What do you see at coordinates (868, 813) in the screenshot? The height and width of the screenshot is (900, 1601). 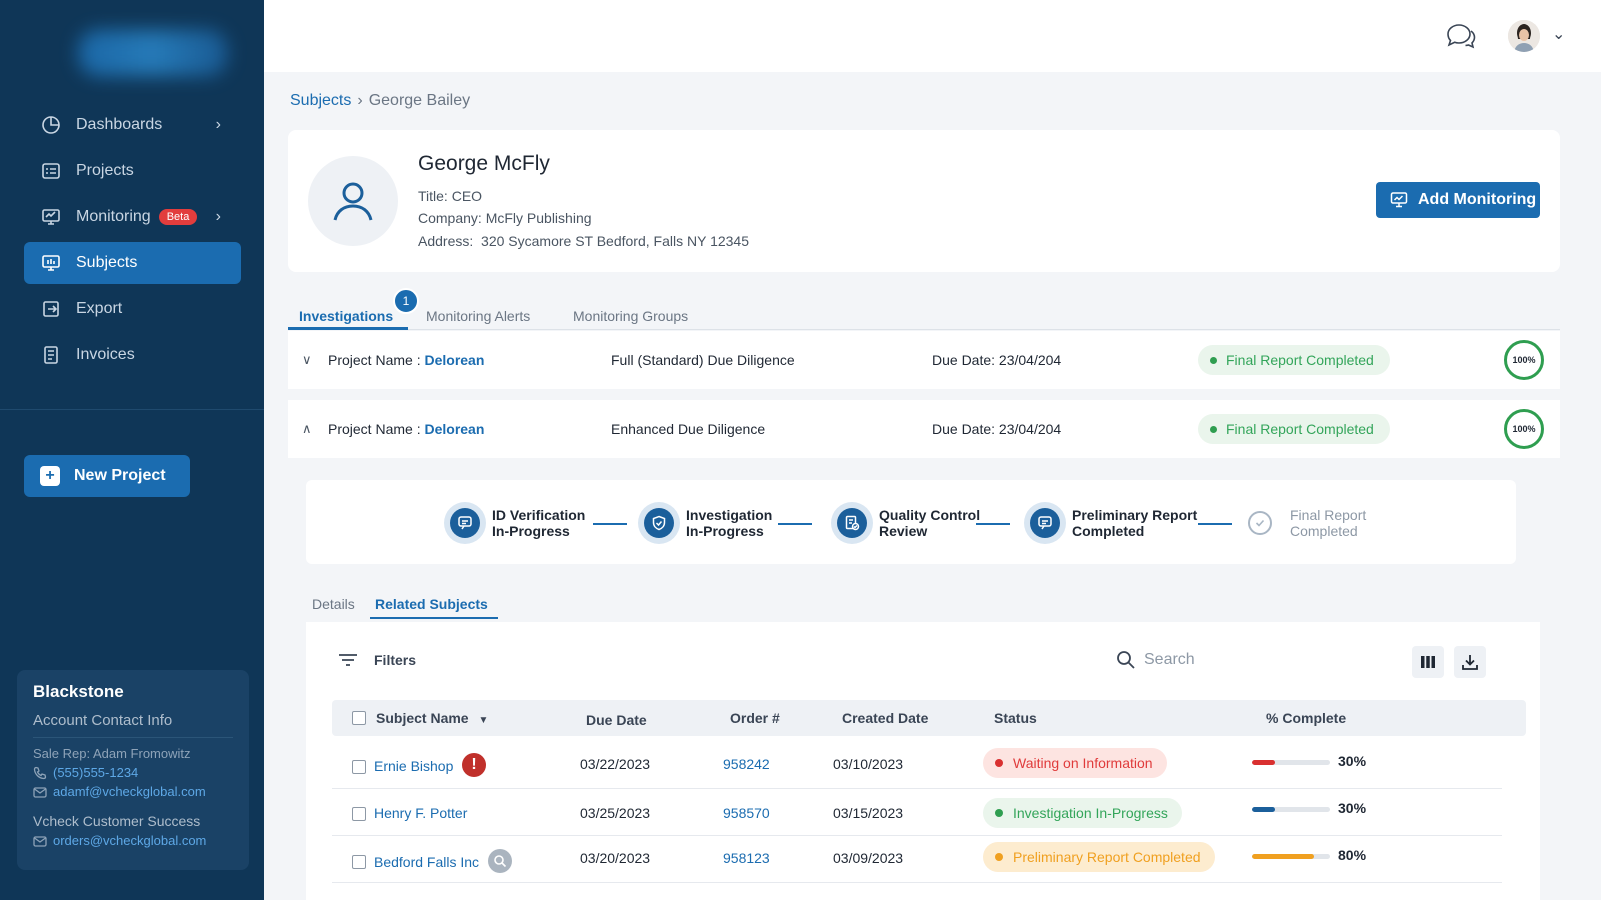 I see `created-date: 03/15/2023` at bounding box center [868, 813].